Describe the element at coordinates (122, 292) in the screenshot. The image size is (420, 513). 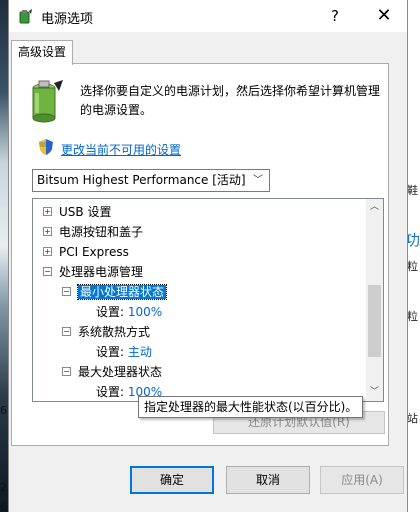
I see `tree-item-label: 最小处理器状态` at that location.